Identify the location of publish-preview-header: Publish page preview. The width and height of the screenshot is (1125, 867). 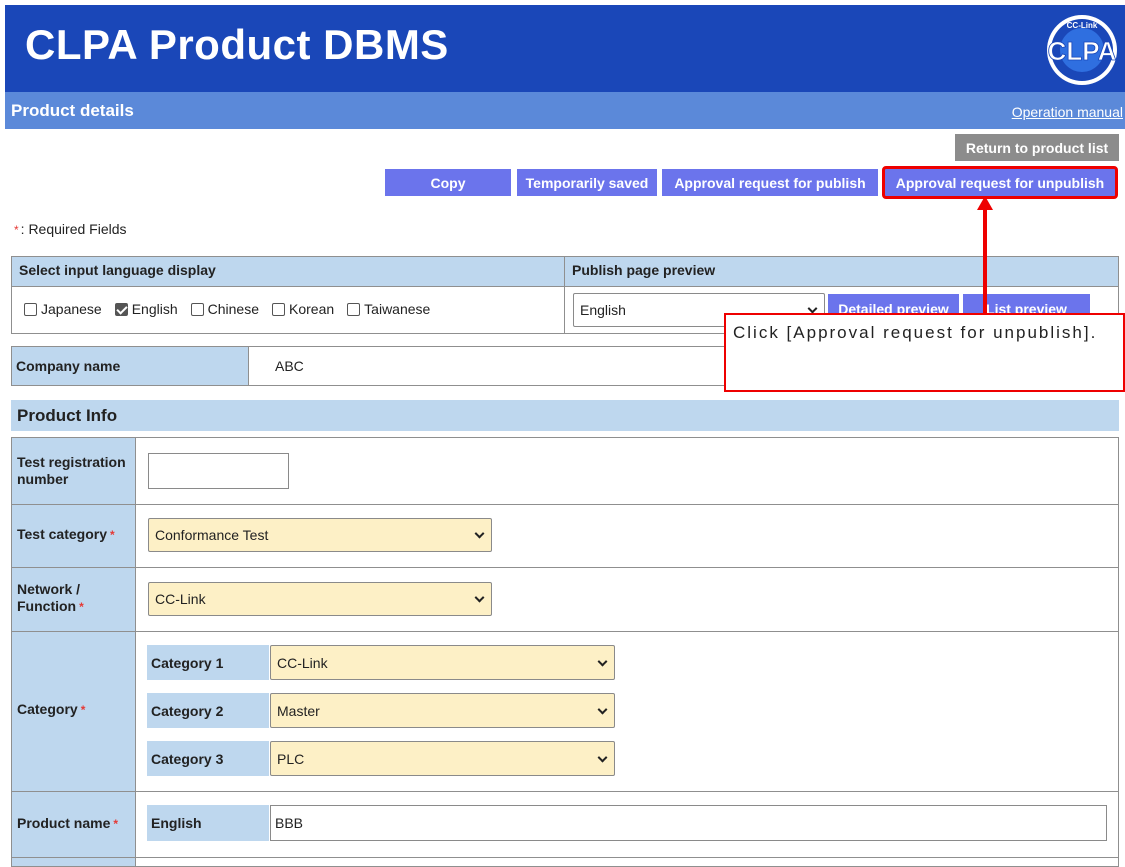
(841, 272).